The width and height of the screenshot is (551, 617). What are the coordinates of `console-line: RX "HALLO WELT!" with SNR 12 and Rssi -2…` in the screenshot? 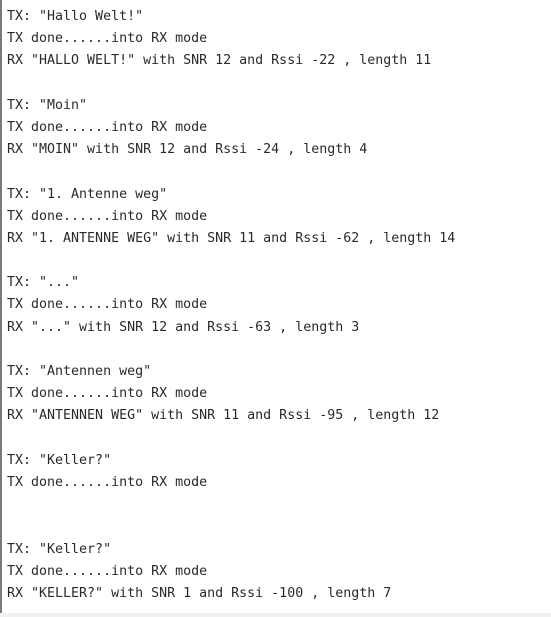 It's located at (219, 61).